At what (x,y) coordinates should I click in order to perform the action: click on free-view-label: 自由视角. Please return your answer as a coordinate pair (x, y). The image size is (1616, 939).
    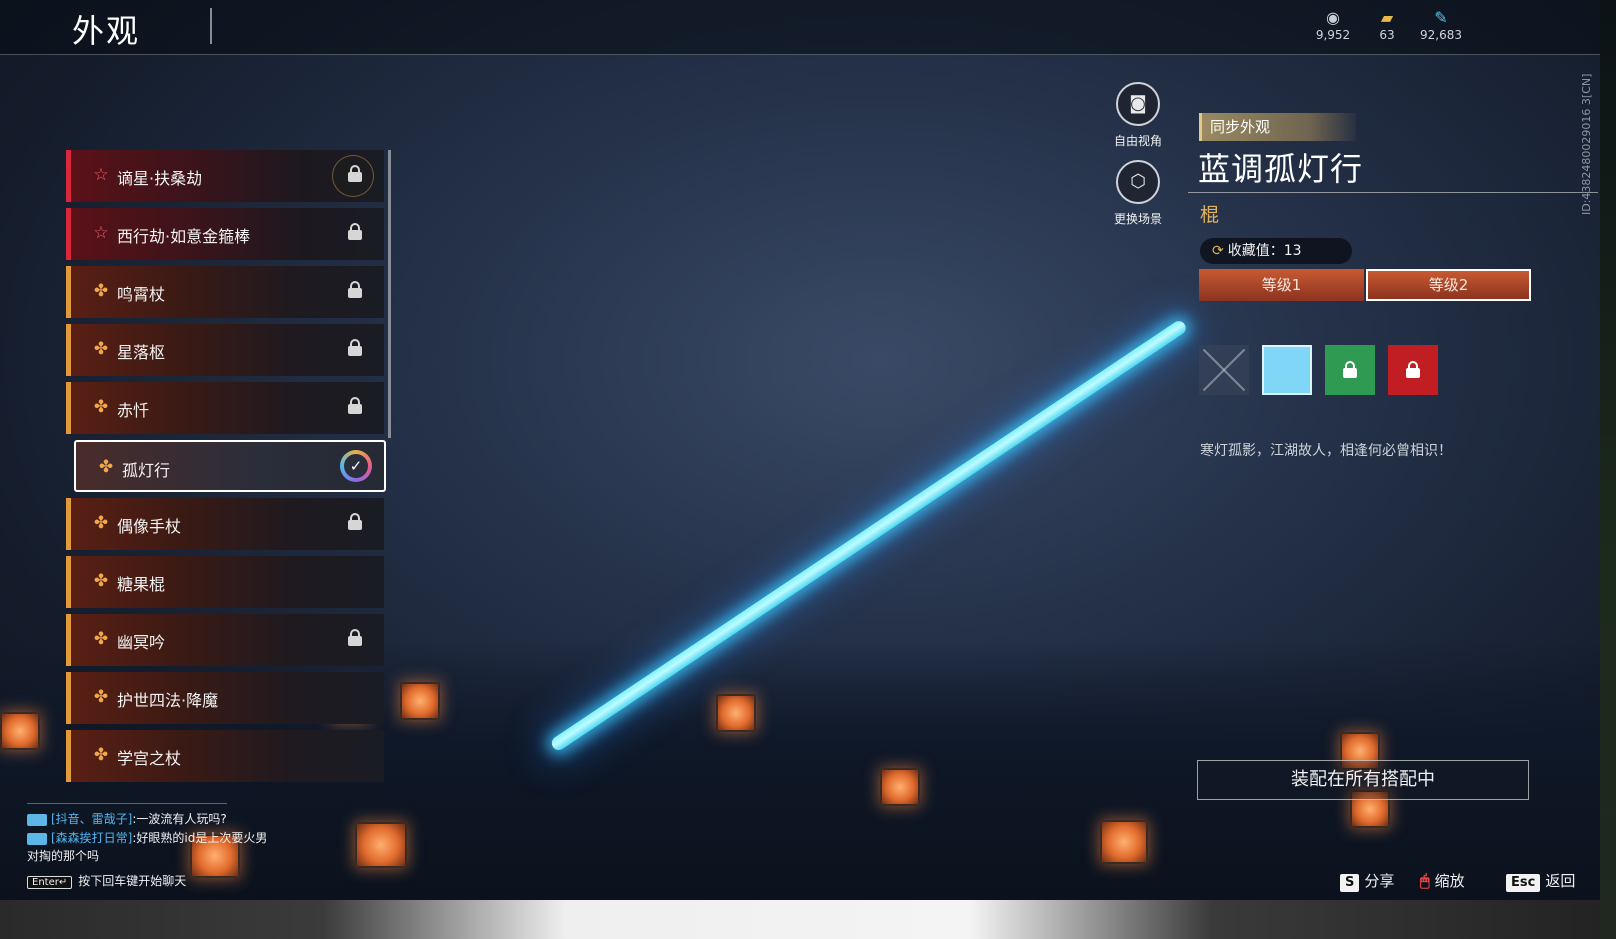
    Looking at the image, I should click on (1137, 141).